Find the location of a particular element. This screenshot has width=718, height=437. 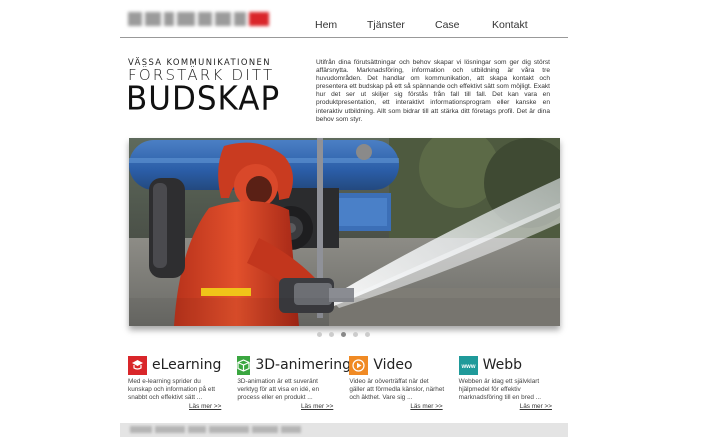

nav-item-kontakt: Kontakt is located at coordinates (510, 25).